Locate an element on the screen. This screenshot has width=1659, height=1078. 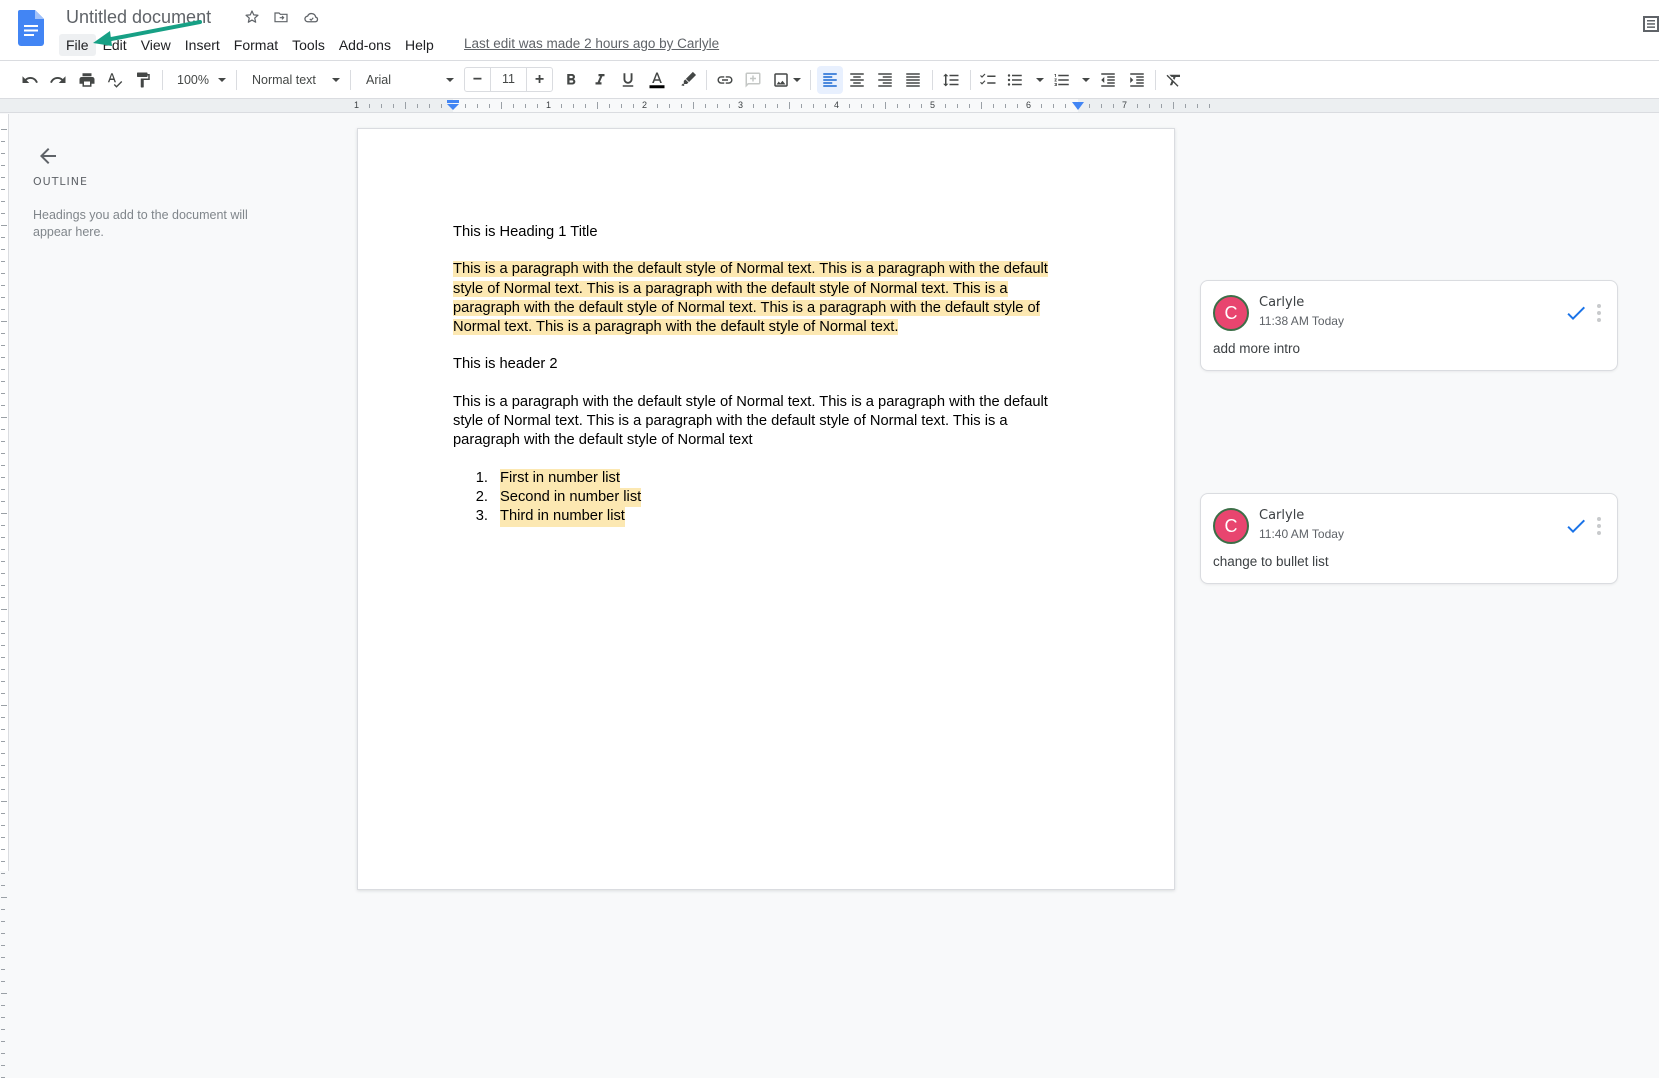
star-icon is located at coordinates (252, 17).